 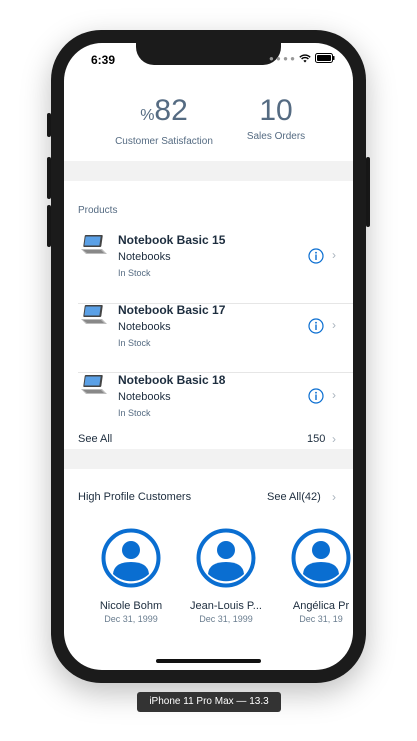 What do you see at coordinates (209, 702) in the screenshot?
I see `device-caption: iPhone 11 Pro Max — 13.3` at bounding box center [209, 702].